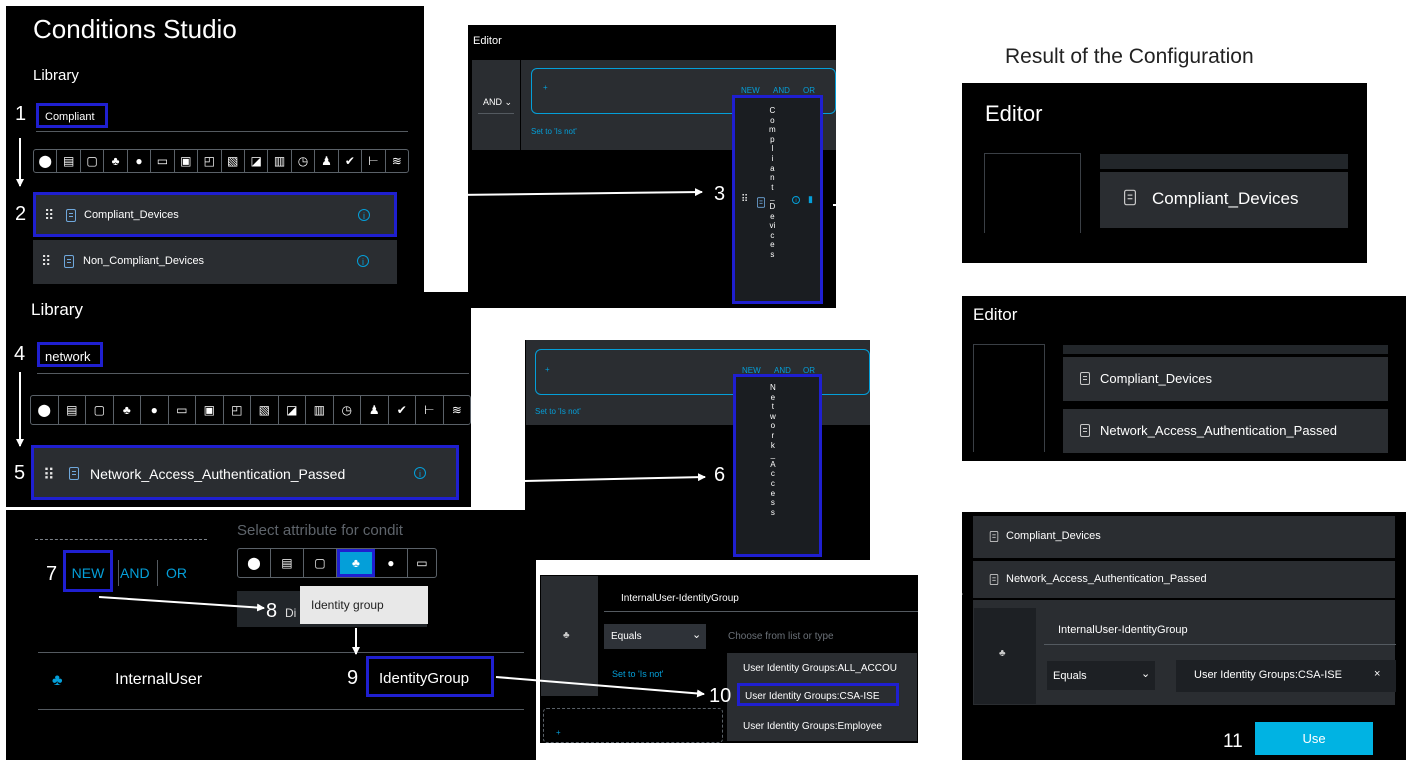 The height and width of the screenshot is (760, 1406). I want to click on arrow-to-result3, so click(941, 594).